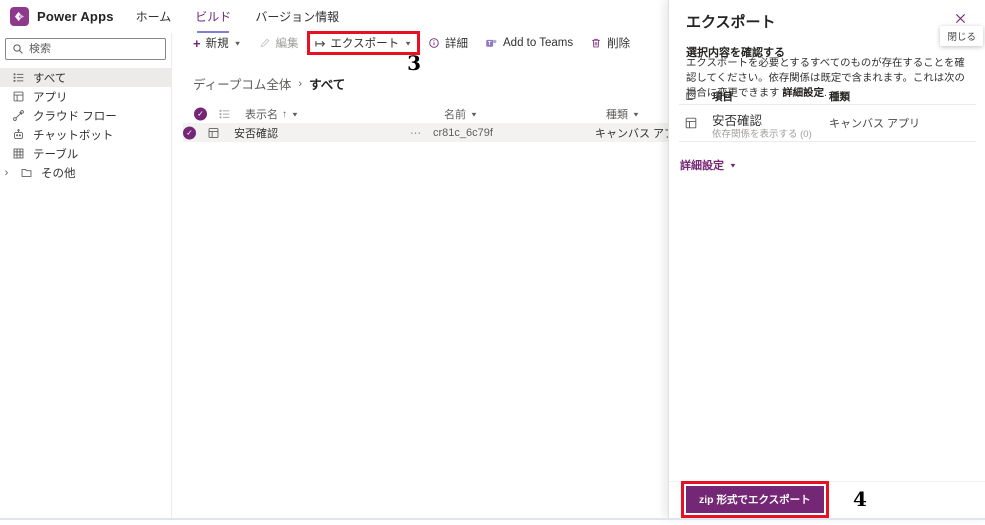  I want to click on row-checkbox: ✓, so click(189, 132).